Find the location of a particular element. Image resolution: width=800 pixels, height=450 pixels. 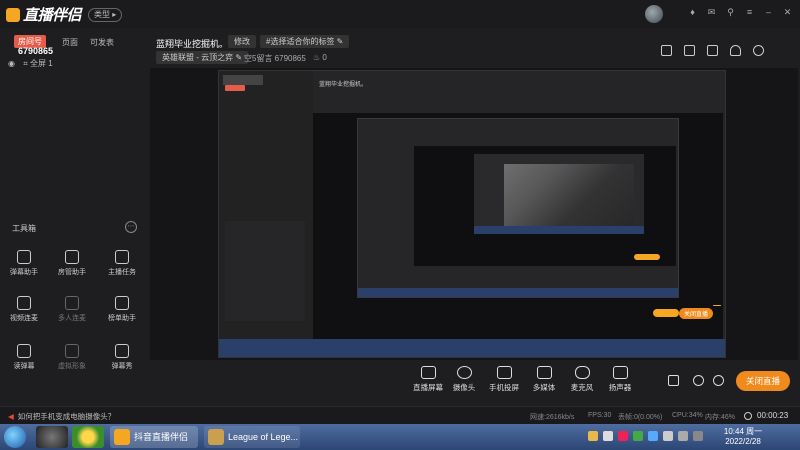

edit-title-button: 修改 is located at coordinates (242, 41).